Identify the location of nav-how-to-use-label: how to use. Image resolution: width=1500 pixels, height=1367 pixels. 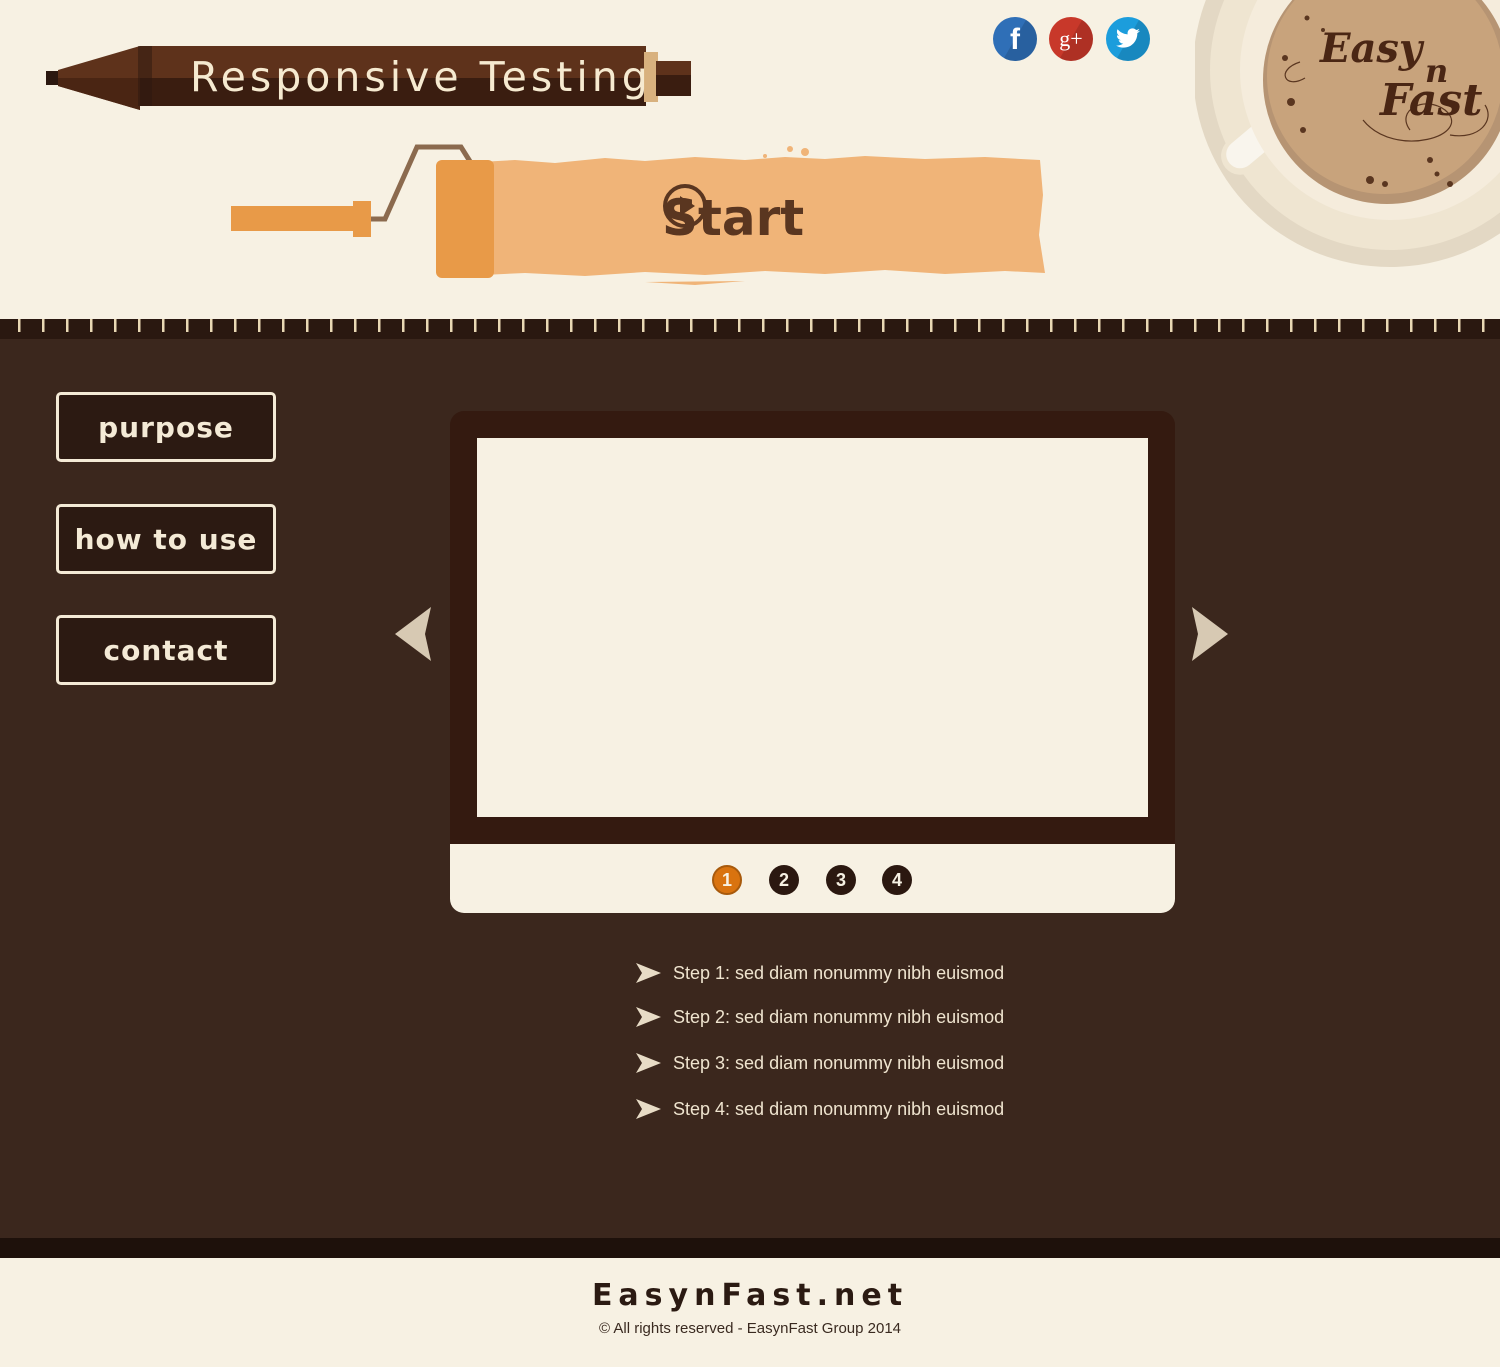
(166, 539).